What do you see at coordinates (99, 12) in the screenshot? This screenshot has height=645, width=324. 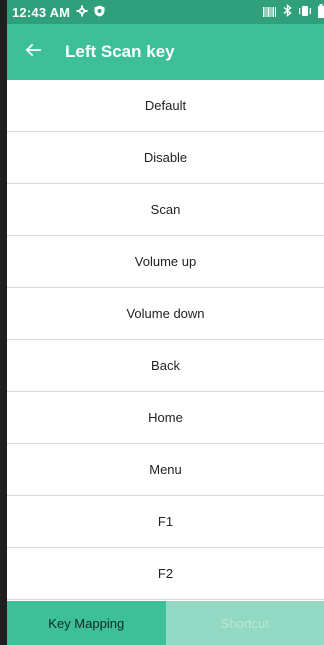 I see `shield-icon` at bounding box center [99, 12].